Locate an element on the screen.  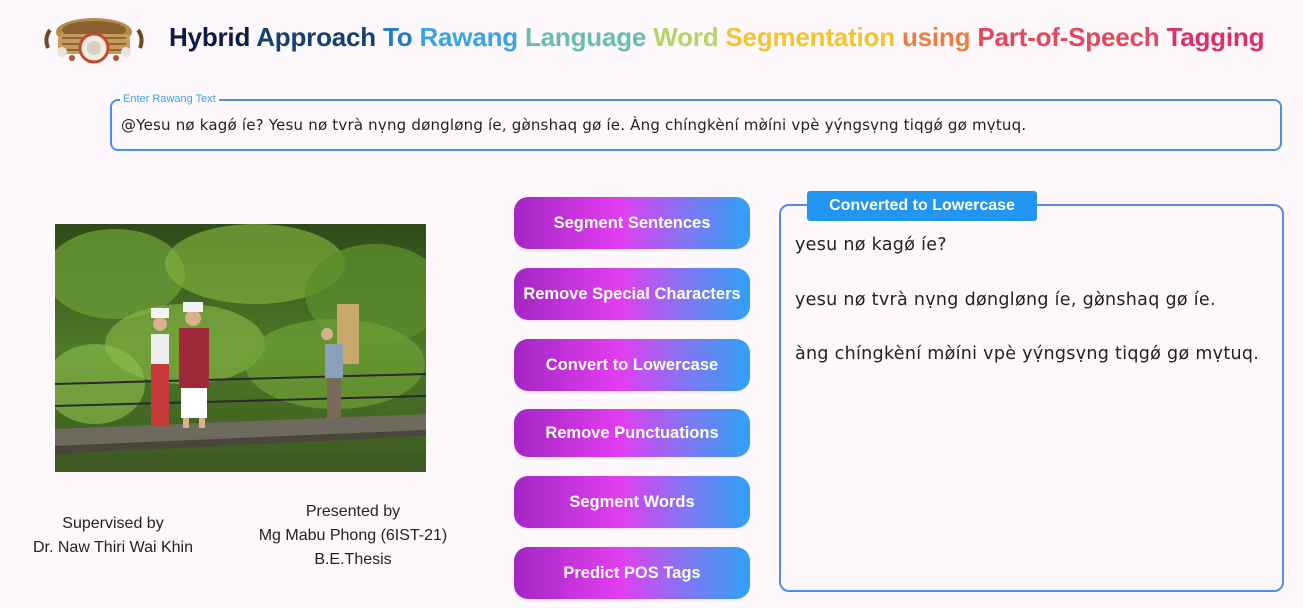
title-word: Segmentation is located at coordinates (810, 37).